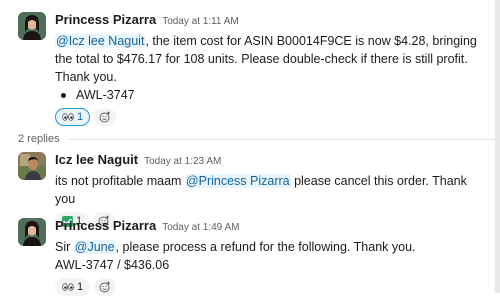  What do you see at coordinates (200, 227) in the screenshot?
I see `timestamp: Today at 1:49 AM` at bounding box center [200, 227].